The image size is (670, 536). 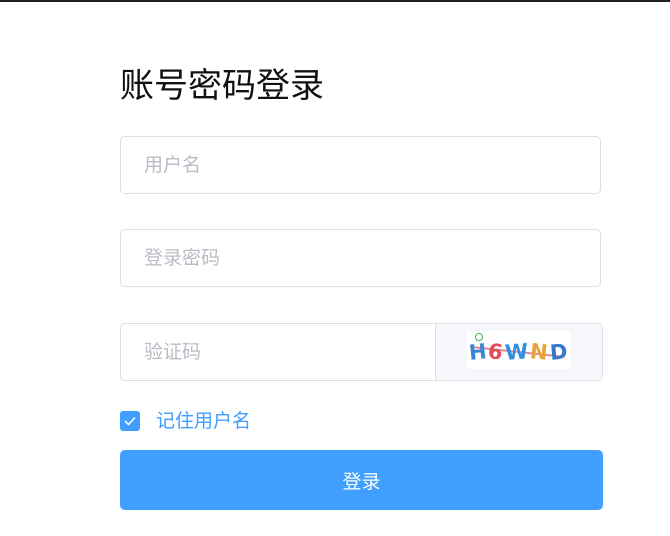 I want to click on captcha-char: D, so click(x=559, y=352).